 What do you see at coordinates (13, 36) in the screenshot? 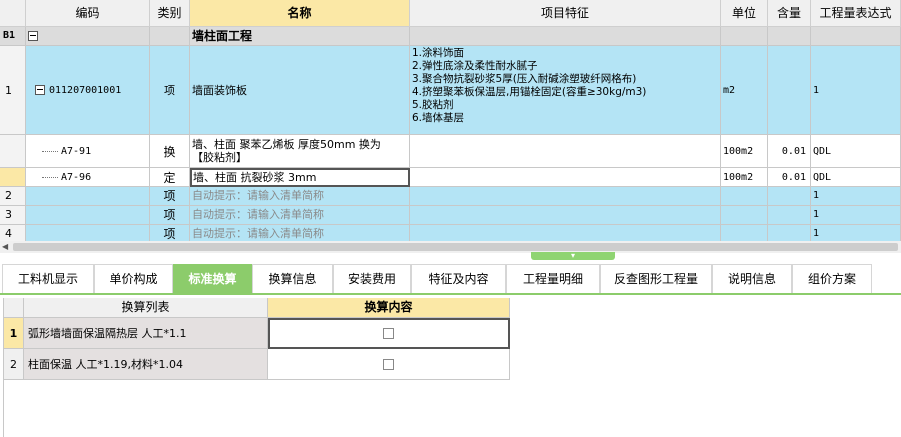
I see `section-id: B1` at bounding box center [13, 36].